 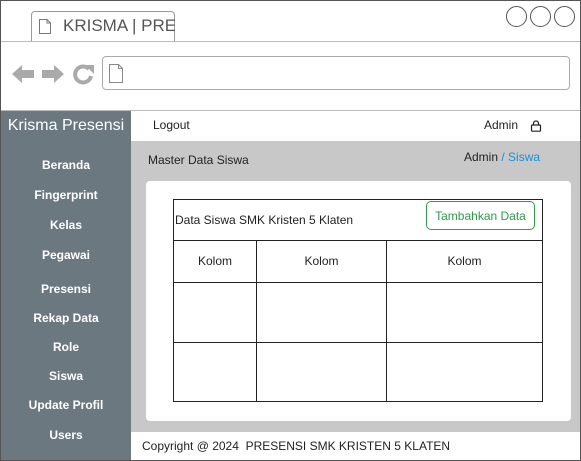 I want to click on sidebar-item-pegawai: Pegawai, so click(x=66, y=255).